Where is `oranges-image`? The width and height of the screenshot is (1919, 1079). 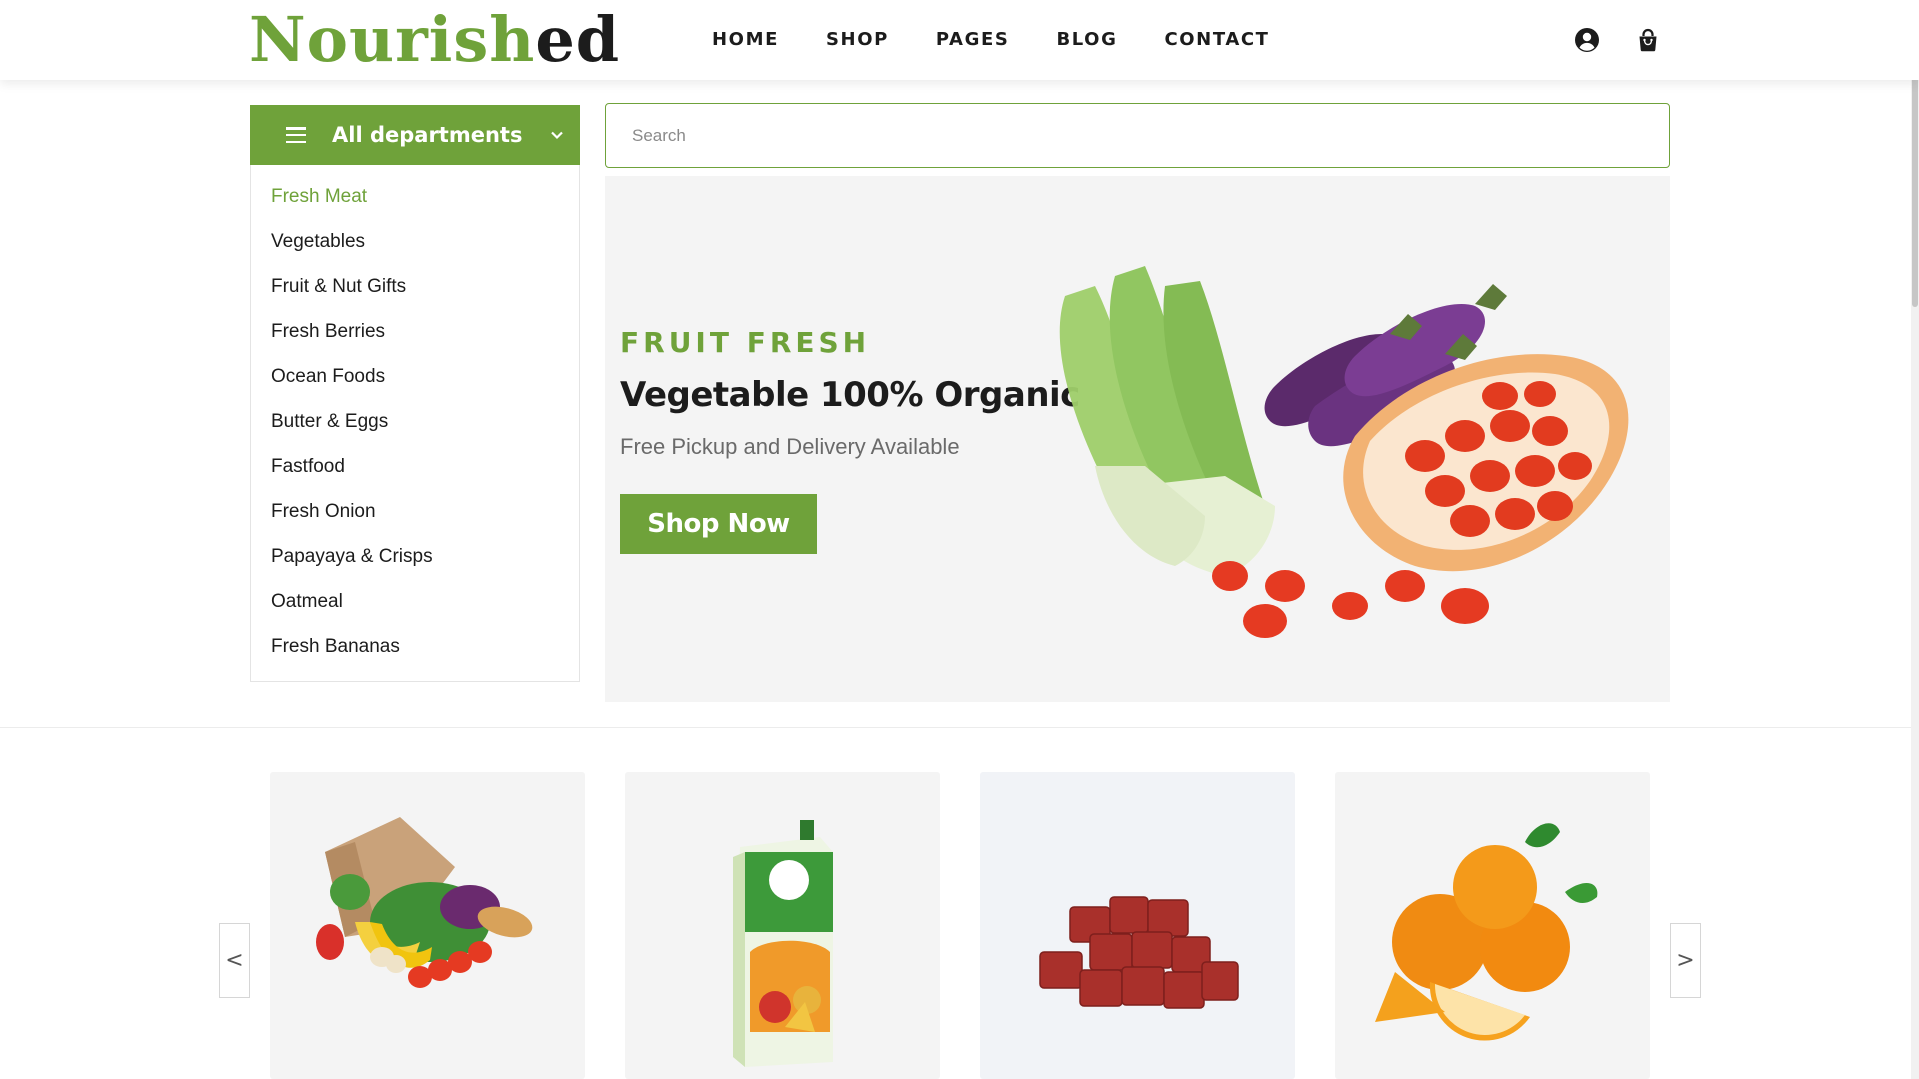 oranges-image is located at coordinates (1486, 932).